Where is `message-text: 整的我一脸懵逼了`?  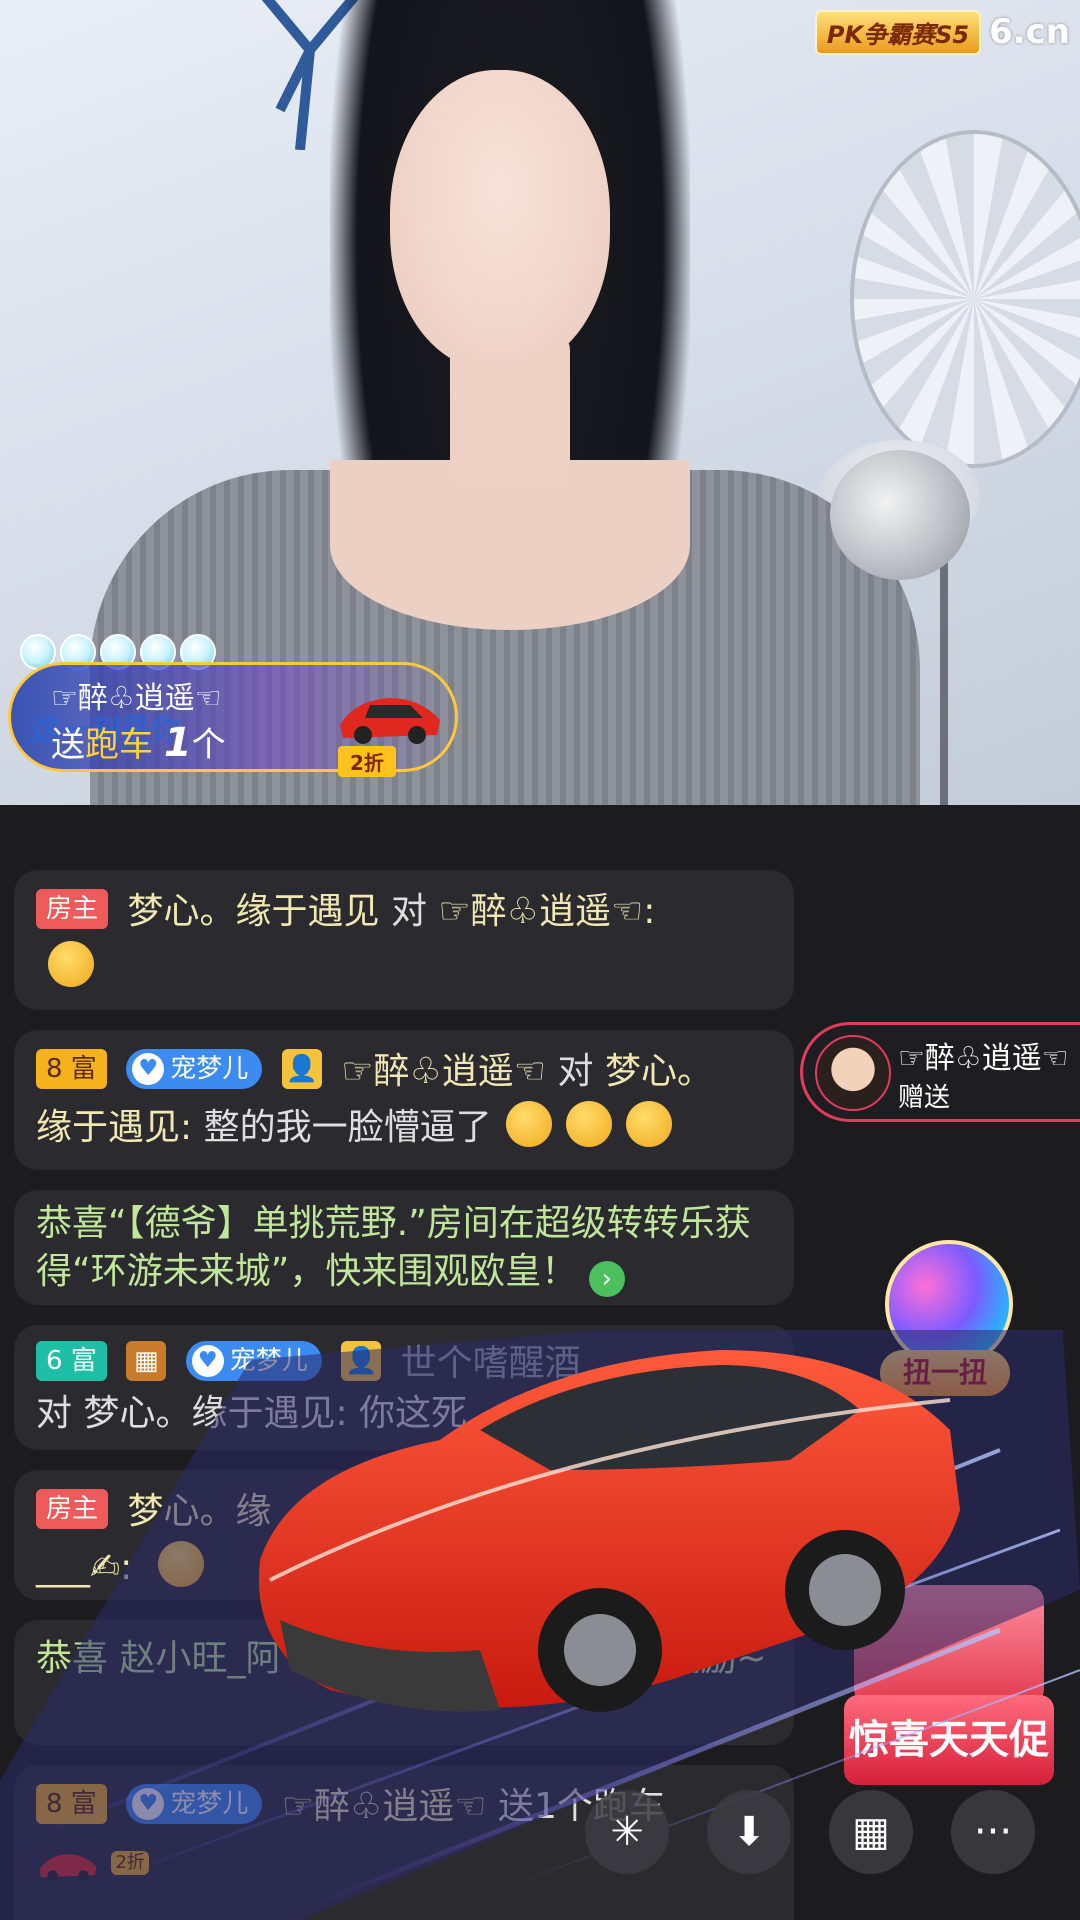 message-text: 整的我一脸懵逼了 is located at coordinates (347, 1127).